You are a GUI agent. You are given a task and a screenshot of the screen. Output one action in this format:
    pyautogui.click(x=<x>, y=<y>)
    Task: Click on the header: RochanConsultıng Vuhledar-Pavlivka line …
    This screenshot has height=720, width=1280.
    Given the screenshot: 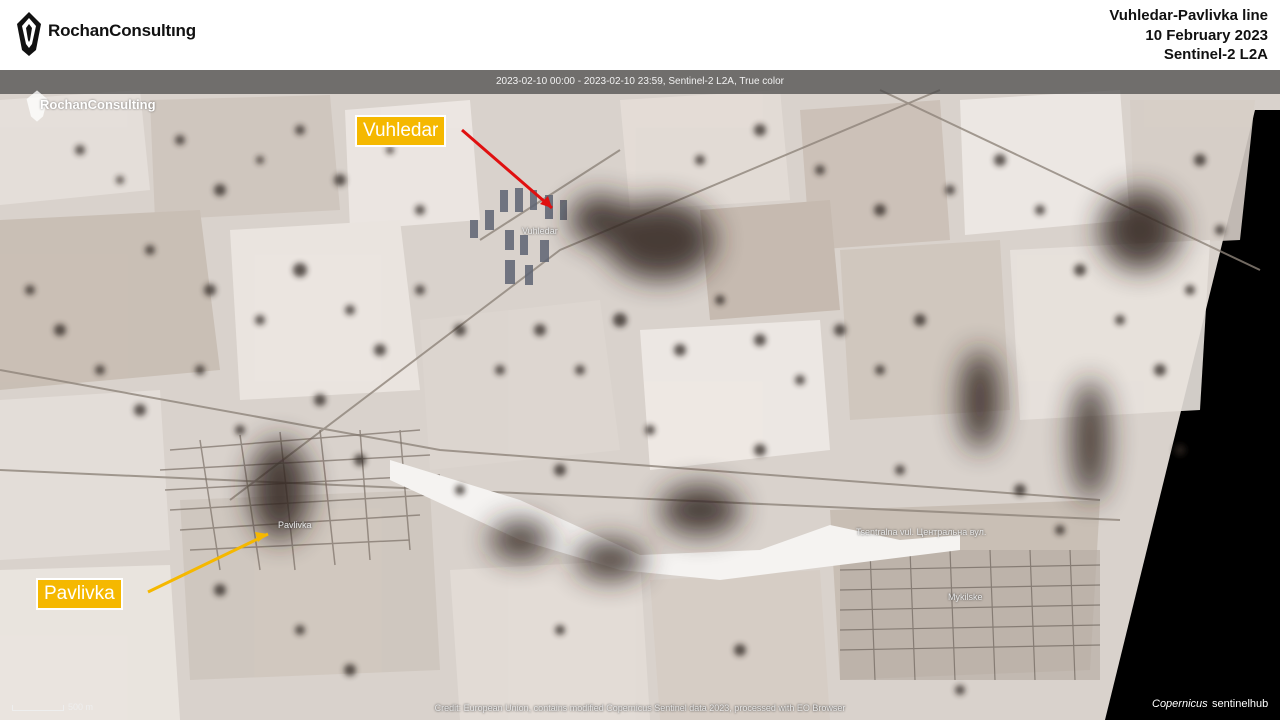 What is the action you would take?
    pyautogui.click(x=640, y=35)
    